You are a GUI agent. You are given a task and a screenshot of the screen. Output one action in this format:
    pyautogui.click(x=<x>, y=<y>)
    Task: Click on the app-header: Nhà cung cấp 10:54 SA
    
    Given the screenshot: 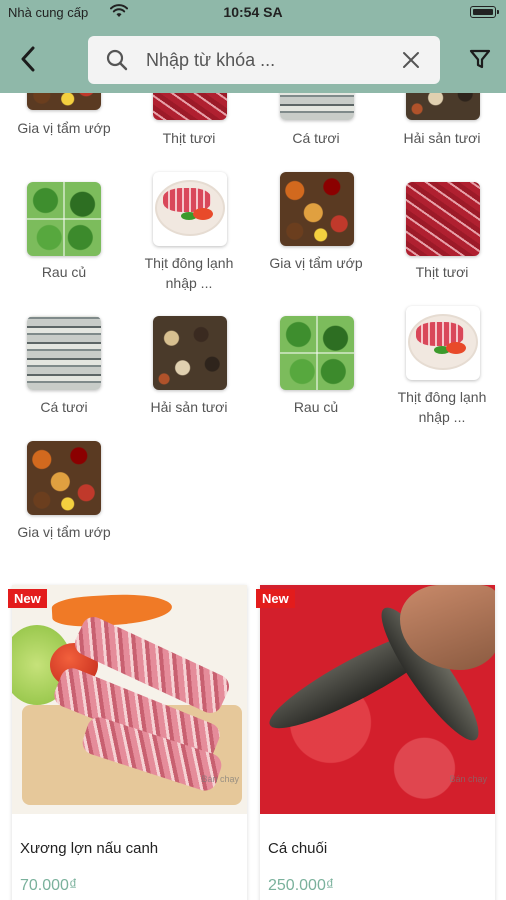 What is the action you would take?
    pyautogui.click(x=253, y=46)
    